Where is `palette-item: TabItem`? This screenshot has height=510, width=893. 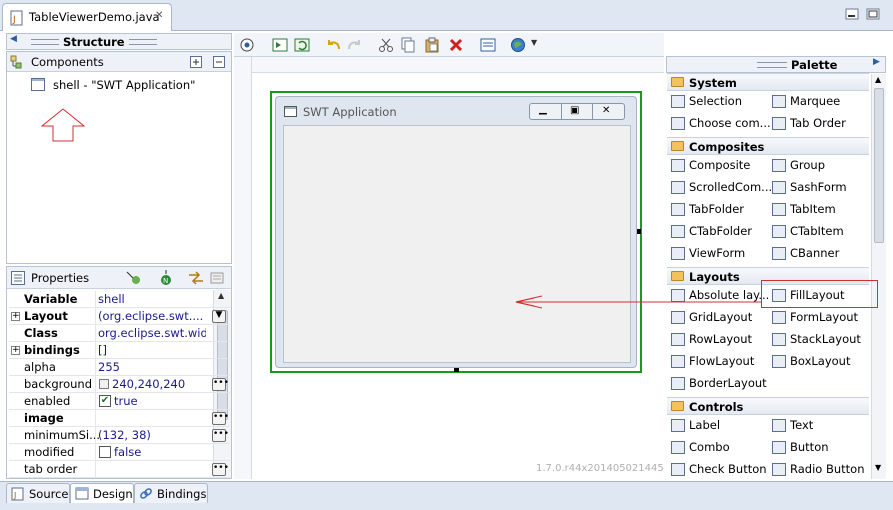
palette-item: TabItem is located at coordinates (820, 211).